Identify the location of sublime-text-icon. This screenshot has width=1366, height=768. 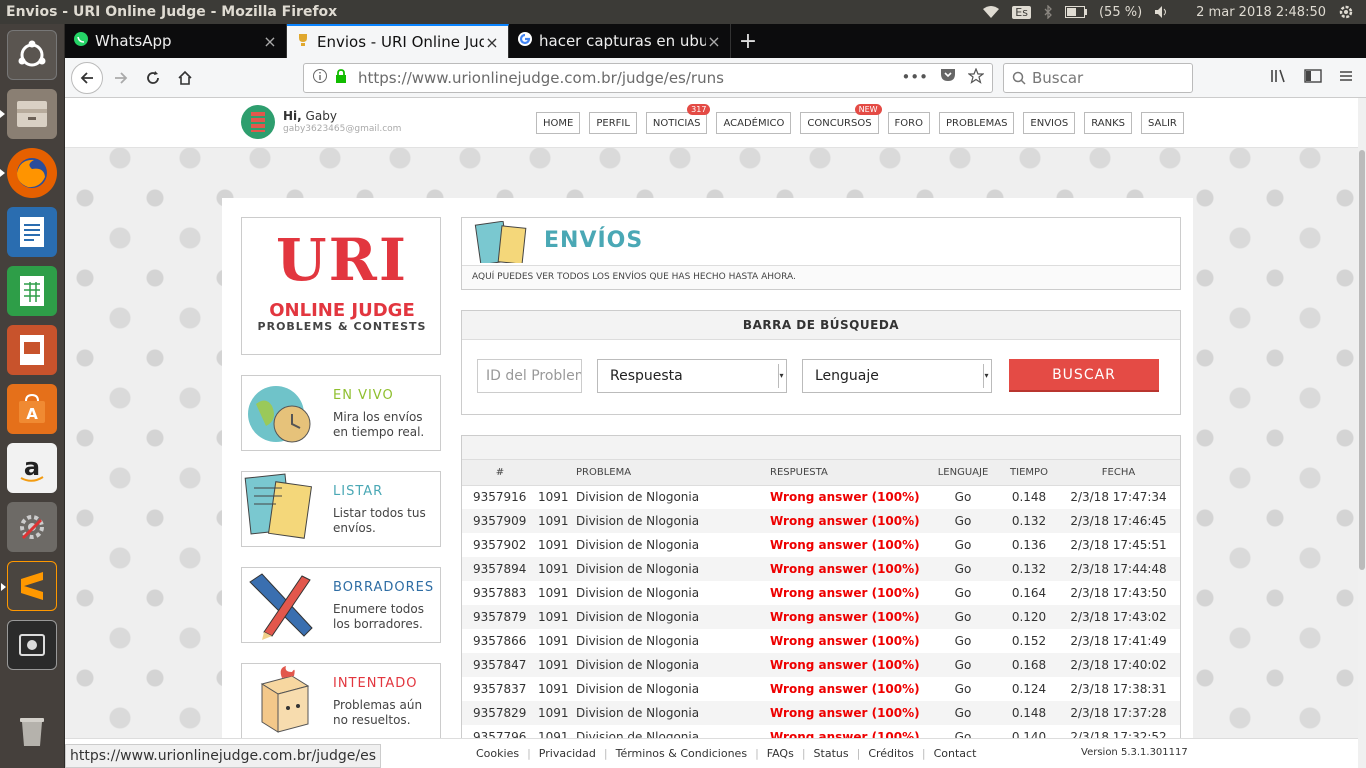
(29, 586).